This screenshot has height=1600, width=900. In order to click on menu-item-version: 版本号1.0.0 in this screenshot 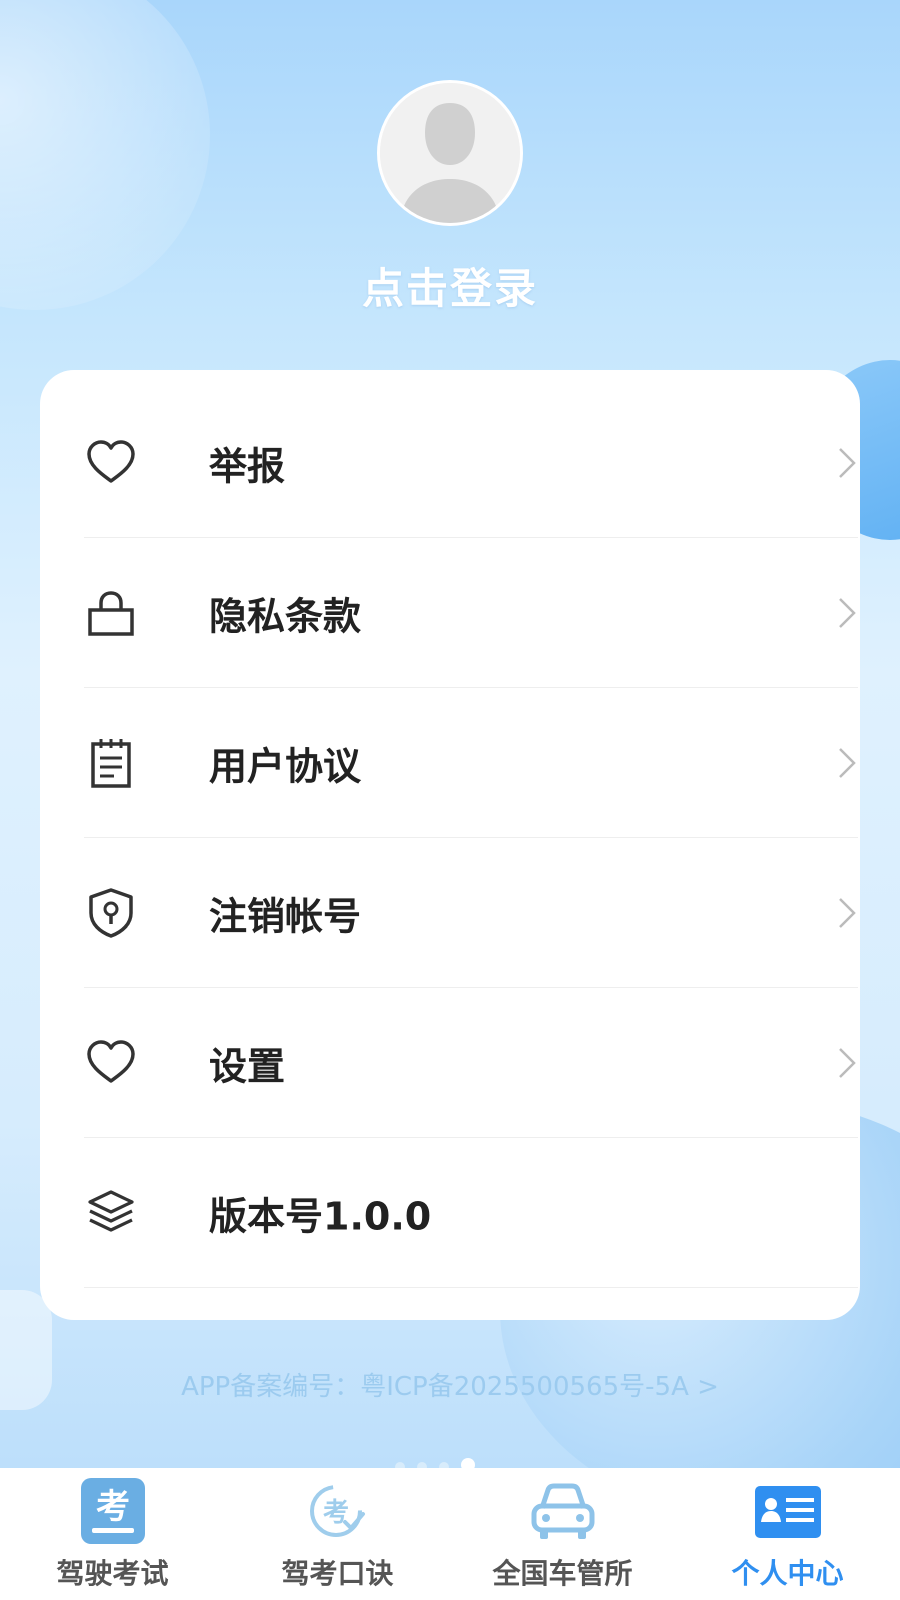, I will do `click(471, 1213)`.